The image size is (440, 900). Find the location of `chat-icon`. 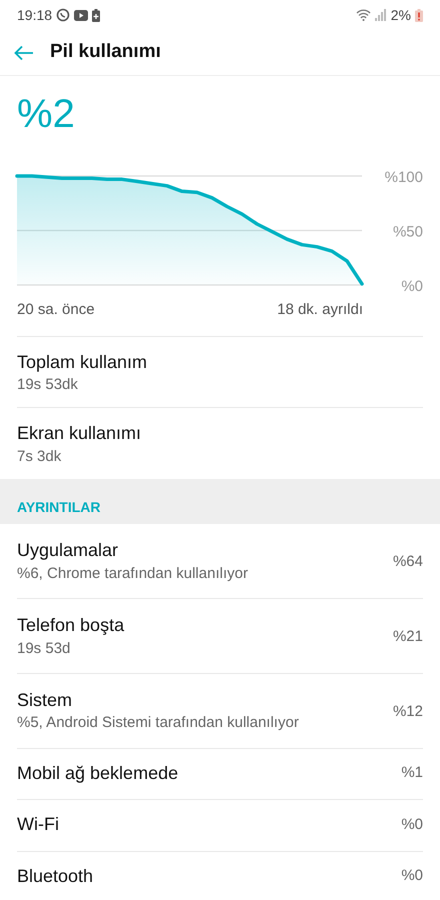

chat-icon is located at coordinates (63, 15).